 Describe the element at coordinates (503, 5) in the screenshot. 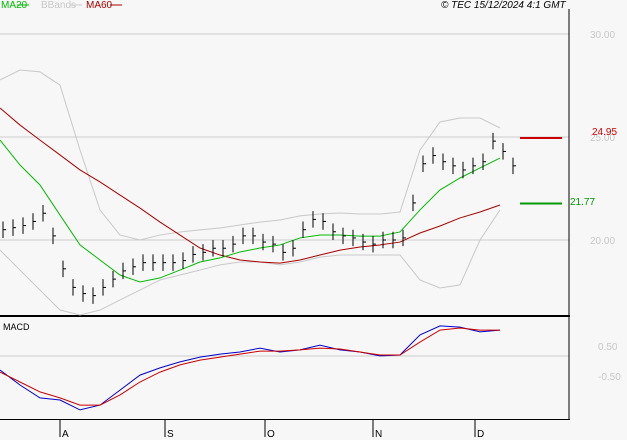

I see `copyright: © TEC 15/12/2024 4:1 GMT` at that location.